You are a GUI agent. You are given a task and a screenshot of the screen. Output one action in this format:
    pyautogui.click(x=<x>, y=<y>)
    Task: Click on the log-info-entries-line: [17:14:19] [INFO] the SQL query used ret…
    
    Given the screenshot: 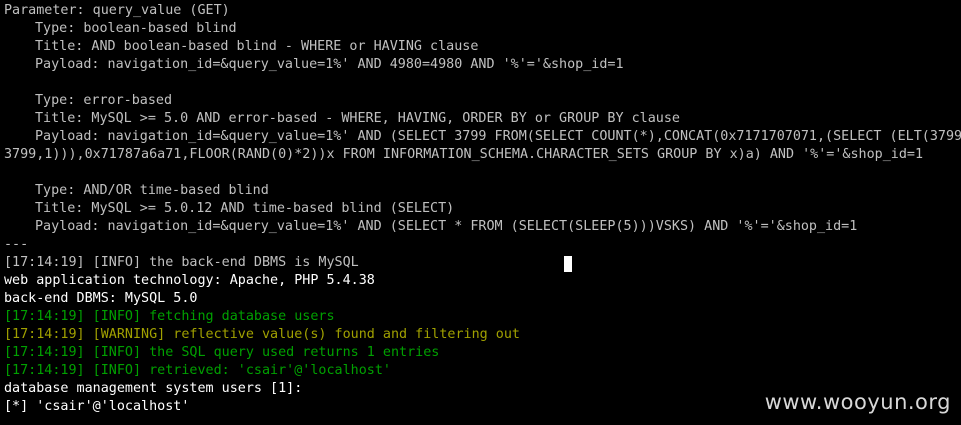 What is the action you would take?
    pyautogui.click(x=222, y=352)
    